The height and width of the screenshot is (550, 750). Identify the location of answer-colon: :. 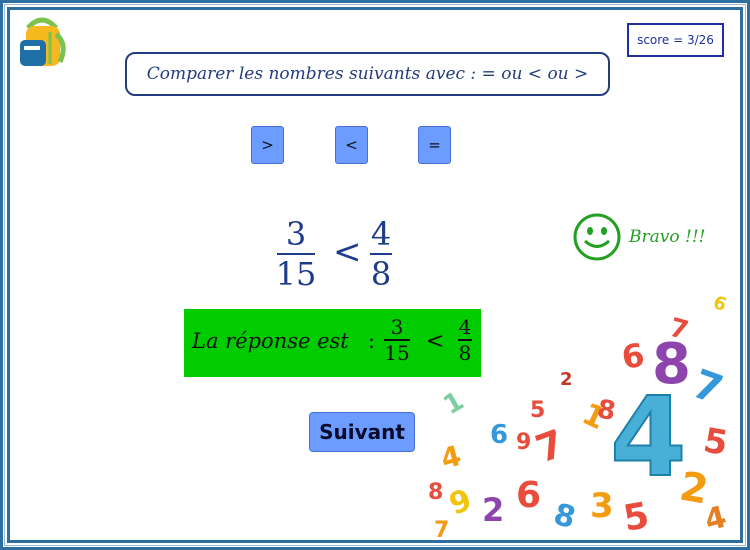
(372, 341).